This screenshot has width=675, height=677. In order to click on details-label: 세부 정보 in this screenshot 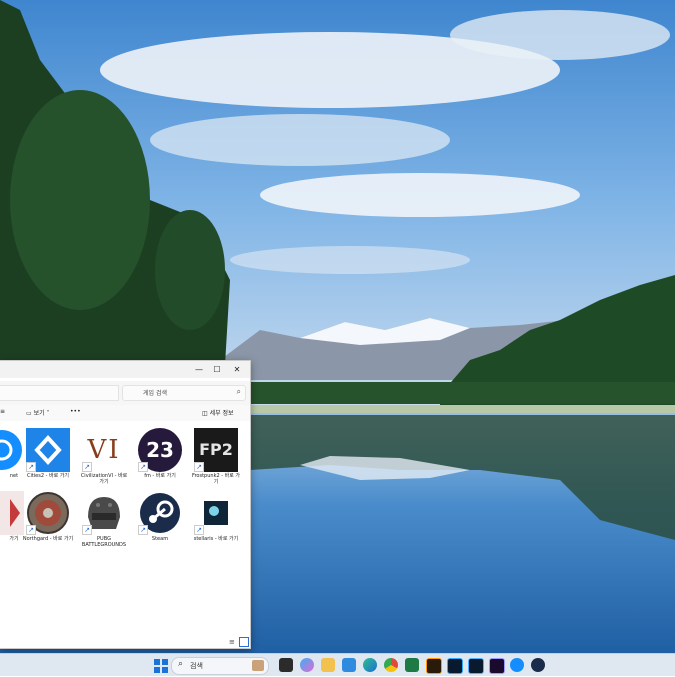, I will do `click(221, 413)`.